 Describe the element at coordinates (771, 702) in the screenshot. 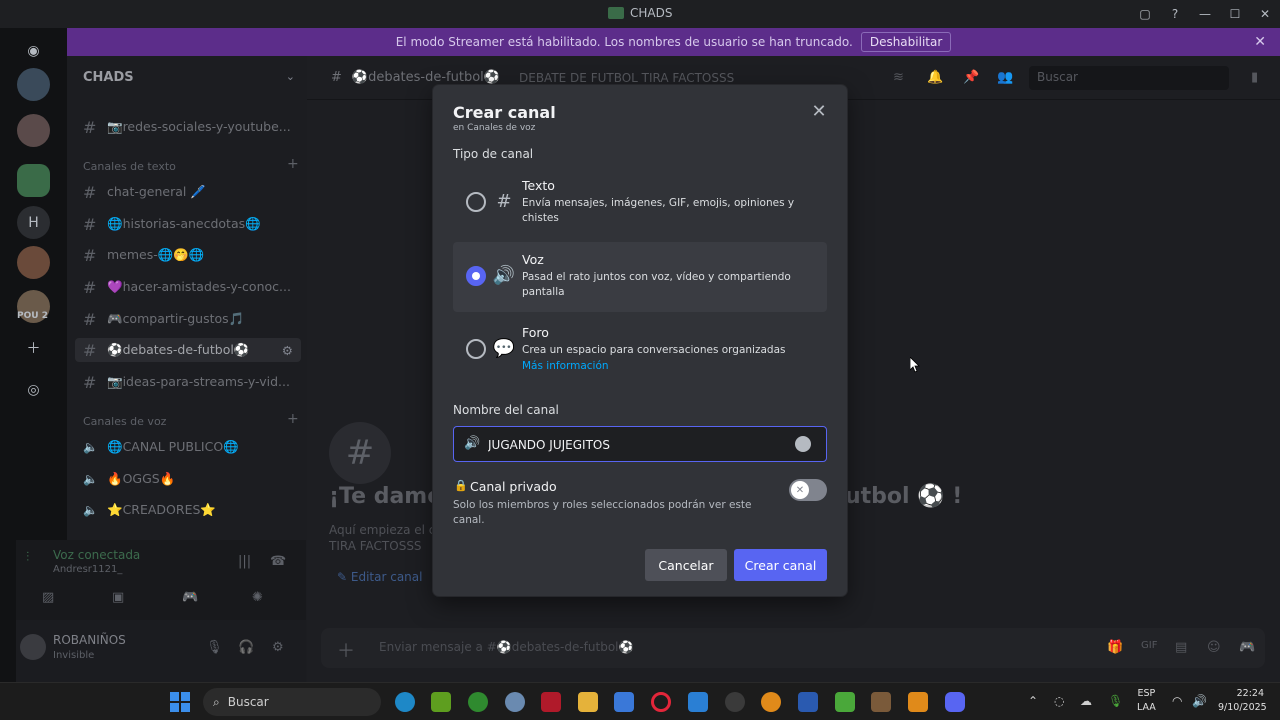

I see `blender-icon` at that location.